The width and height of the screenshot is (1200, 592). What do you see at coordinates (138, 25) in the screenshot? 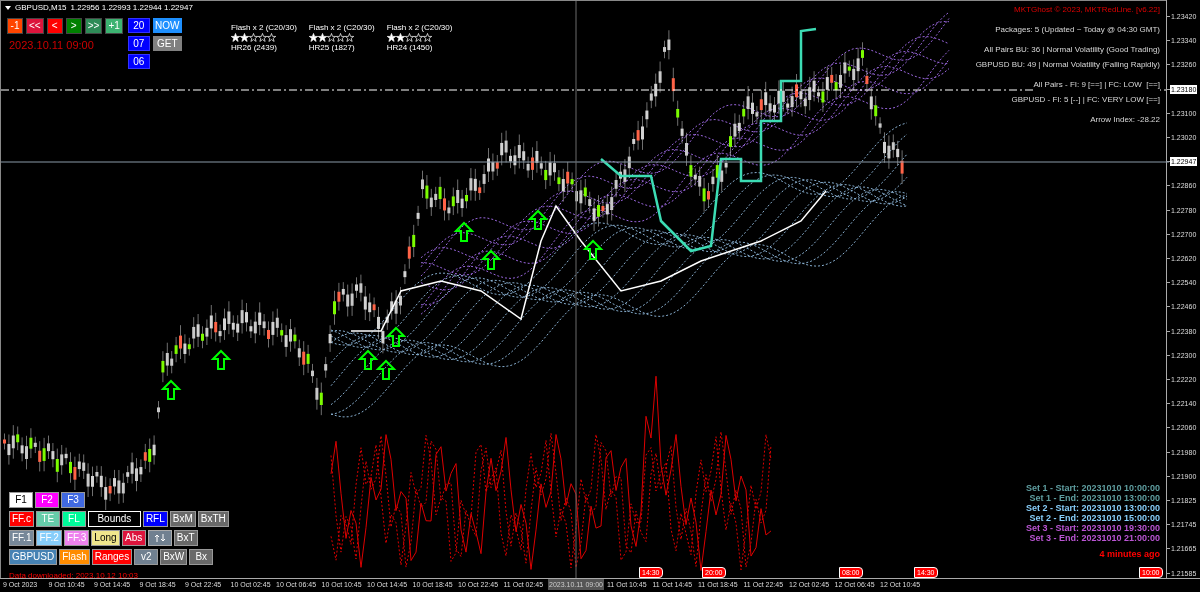
I see `time-button: 20` at bounding box center [138, 25].